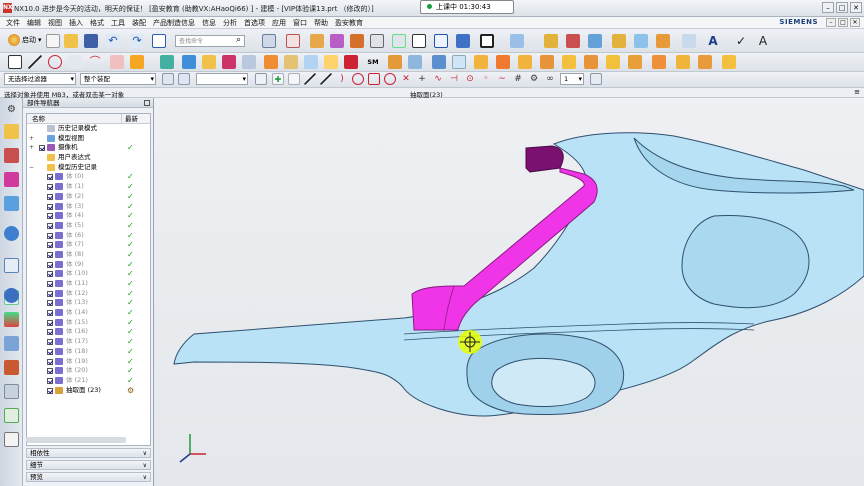 Image resolution: width=864 pixels, height=486 pixels. I want to click on menu-analysis: 分析, so click(230, 23).